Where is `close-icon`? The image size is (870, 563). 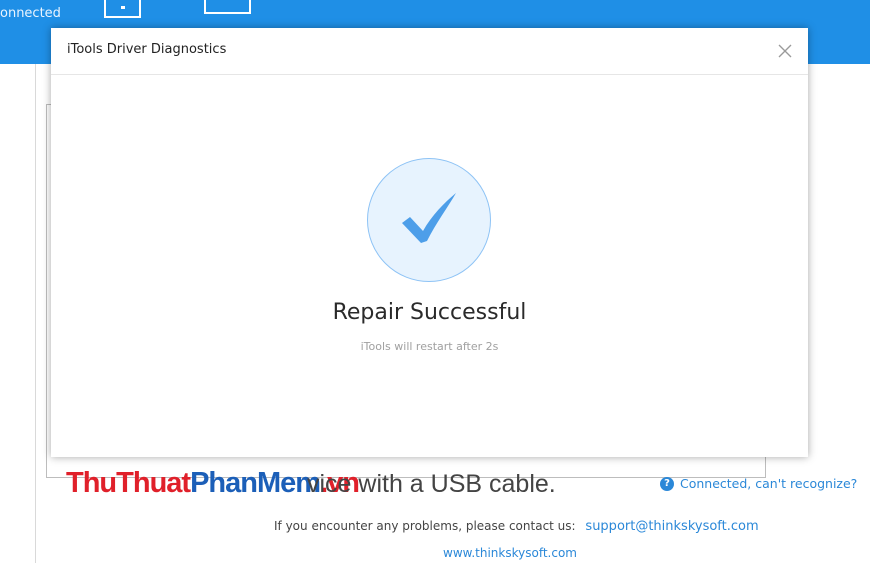
close-icon is located at coordinates (785, 51).